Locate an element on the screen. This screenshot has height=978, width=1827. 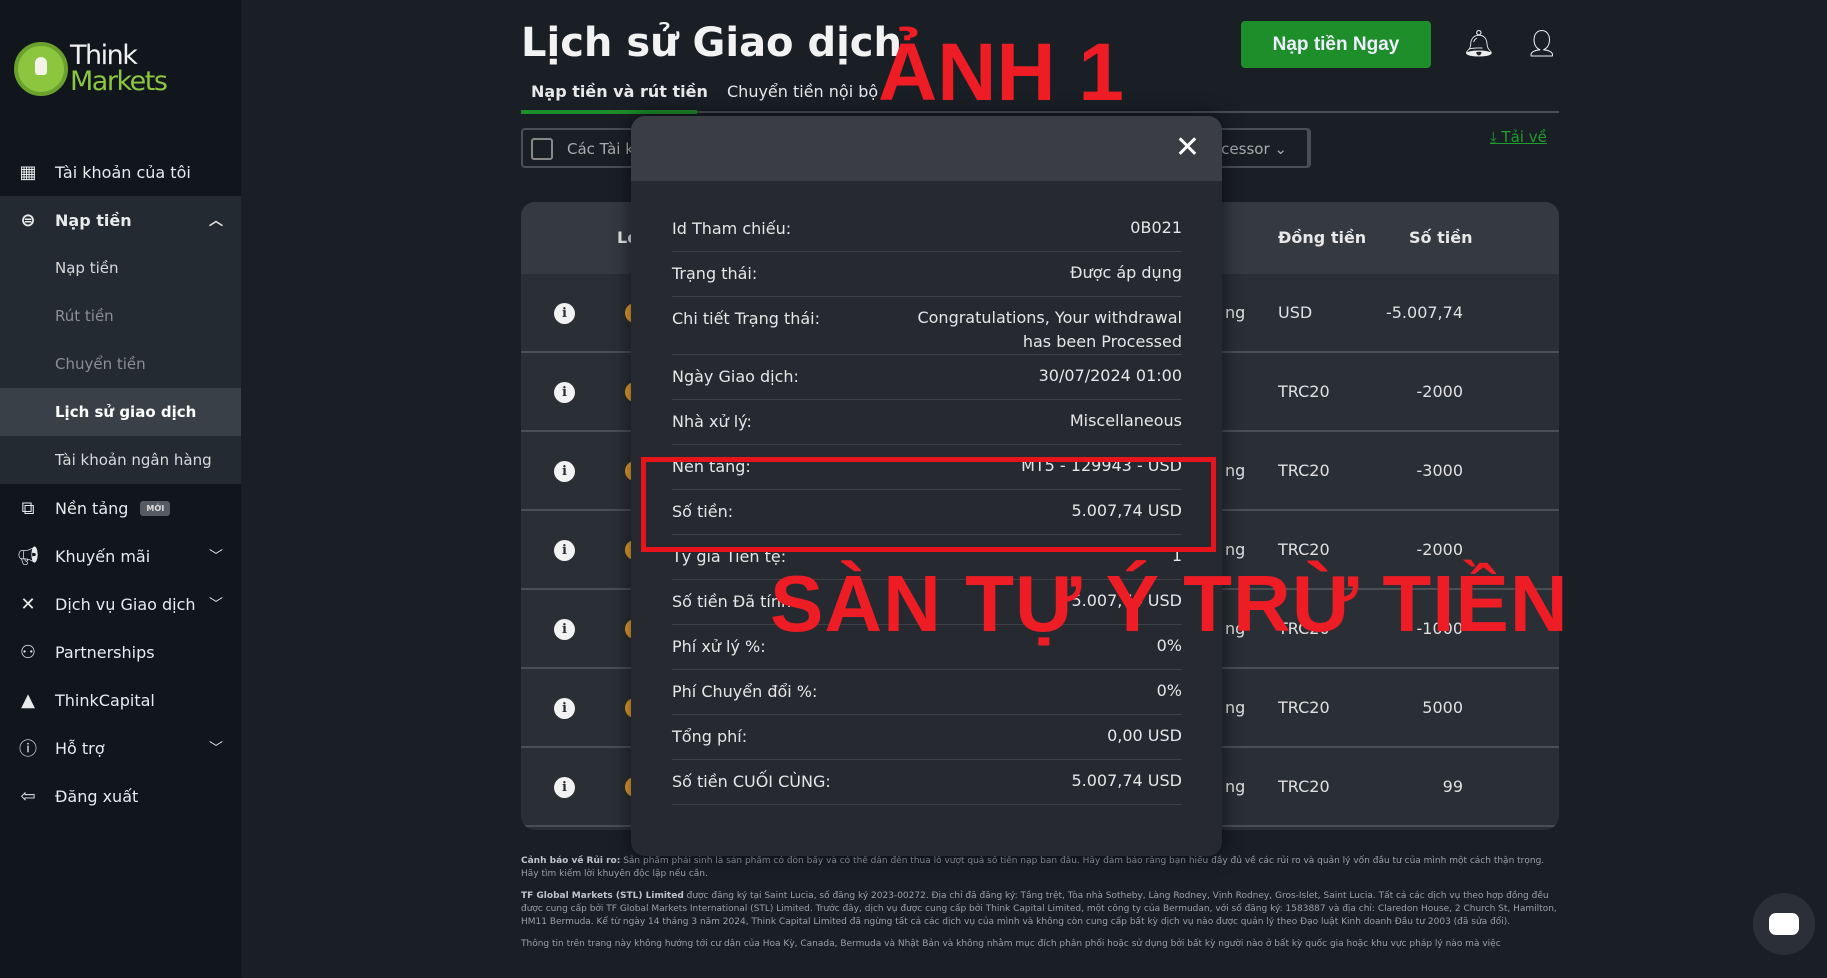
sidebar-subitem-transaction-history: Lịch sử giao dịch is located at coordinates (120, 412).